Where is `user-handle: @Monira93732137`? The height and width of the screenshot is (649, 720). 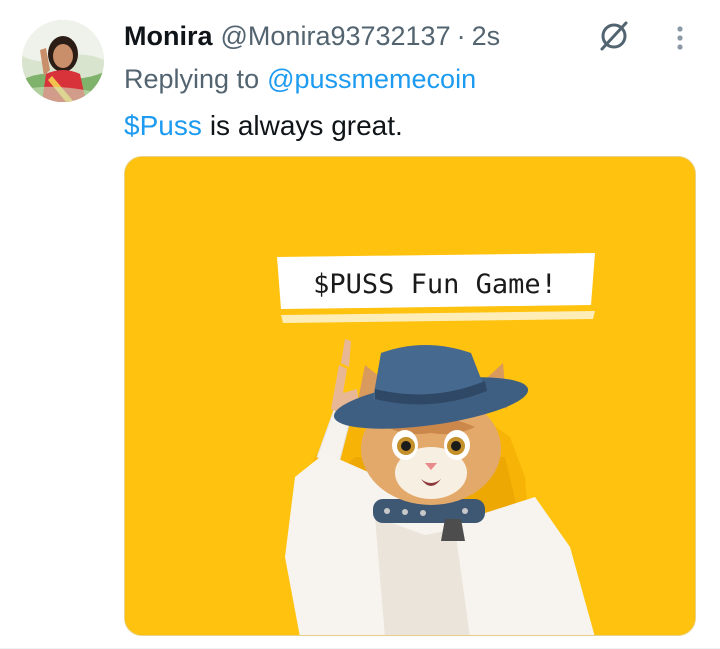
user-handle: @Monira93732137 is located at coordinates (336, 36).